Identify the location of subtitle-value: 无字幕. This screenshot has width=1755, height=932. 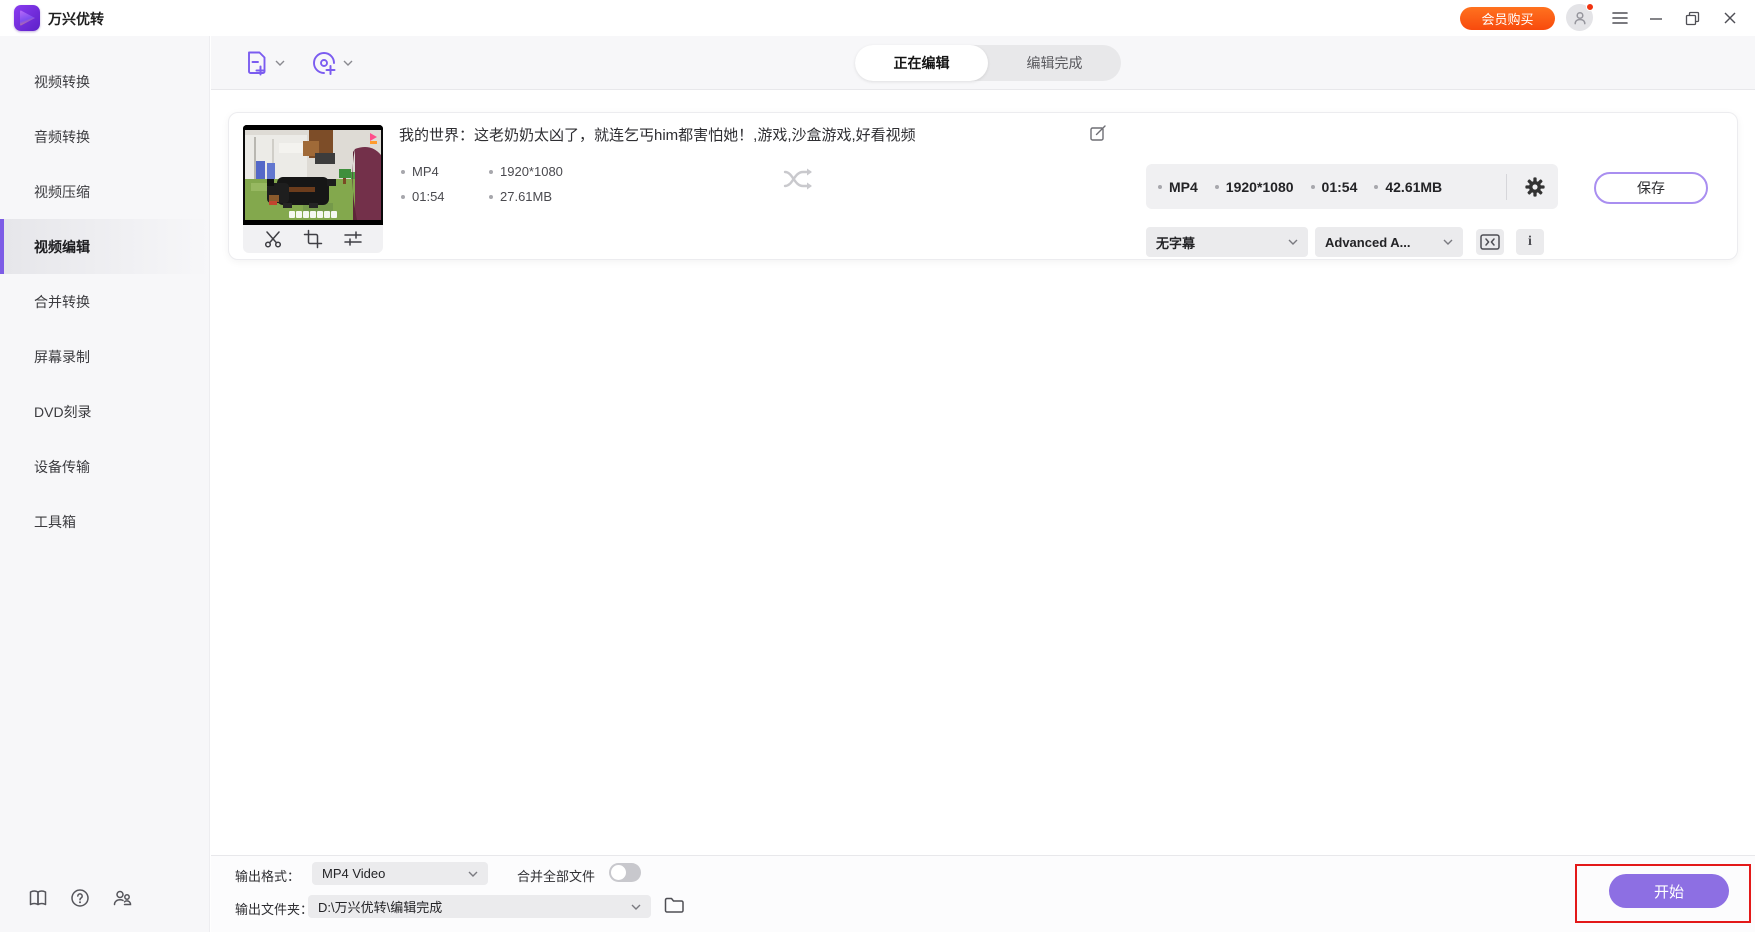
(1176, 243).